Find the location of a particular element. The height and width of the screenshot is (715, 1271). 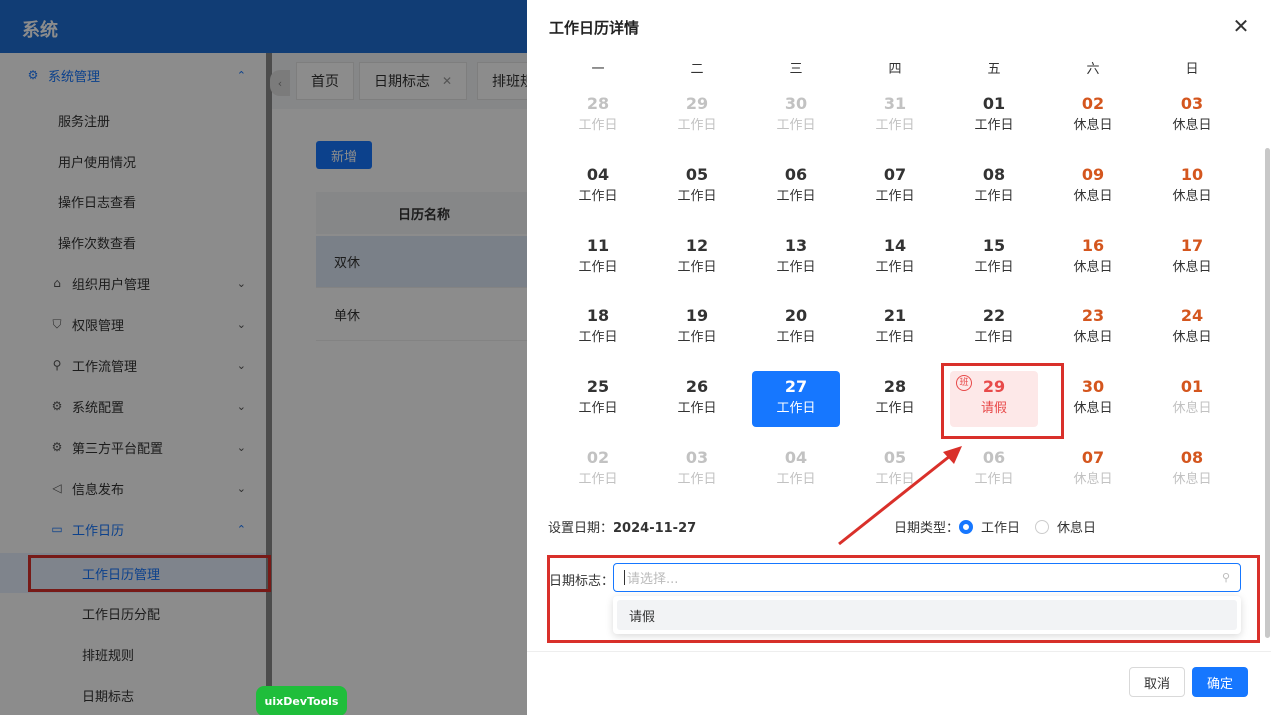

calendar-day: 01 工作日 is located at coordinates (994, 116).